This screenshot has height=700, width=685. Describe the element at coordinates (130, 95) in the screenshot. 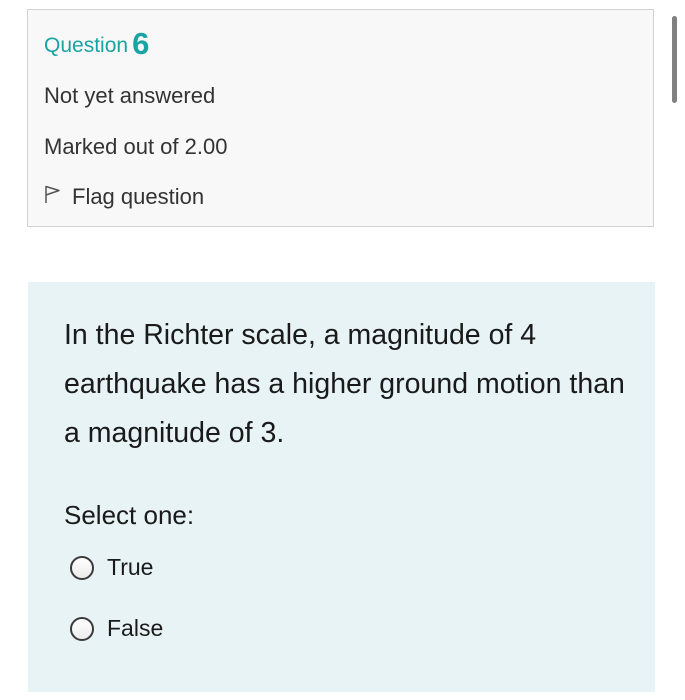

I see `question-state: Not yet answered` at that location.